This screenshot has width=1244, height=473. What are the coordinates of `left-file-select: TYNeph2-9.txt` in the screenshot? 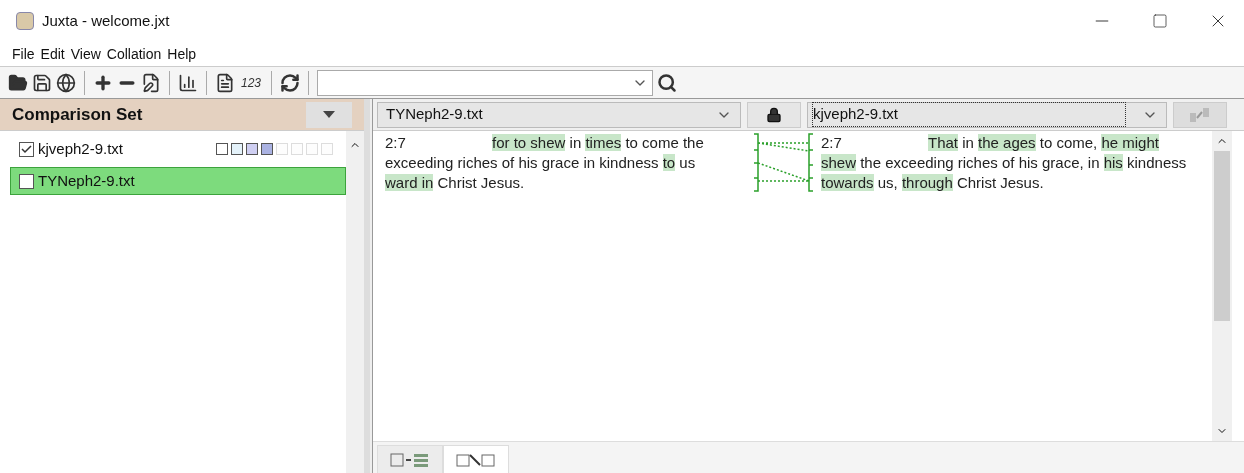 It's located at (559, 114).